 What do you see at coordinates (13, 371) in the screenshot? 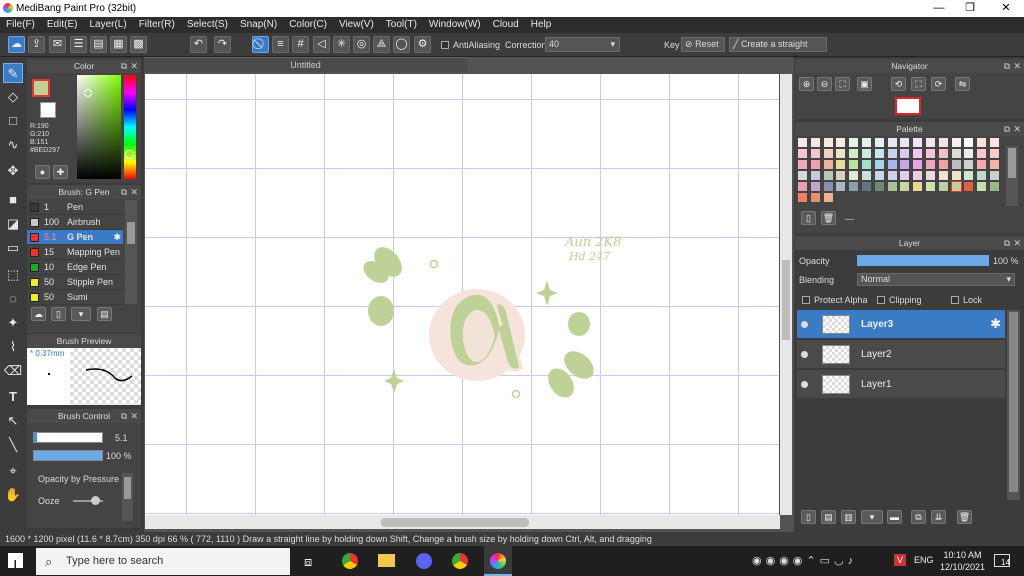
I see `select-eraser-icon: ⌫` at bounding box center [13, 371].